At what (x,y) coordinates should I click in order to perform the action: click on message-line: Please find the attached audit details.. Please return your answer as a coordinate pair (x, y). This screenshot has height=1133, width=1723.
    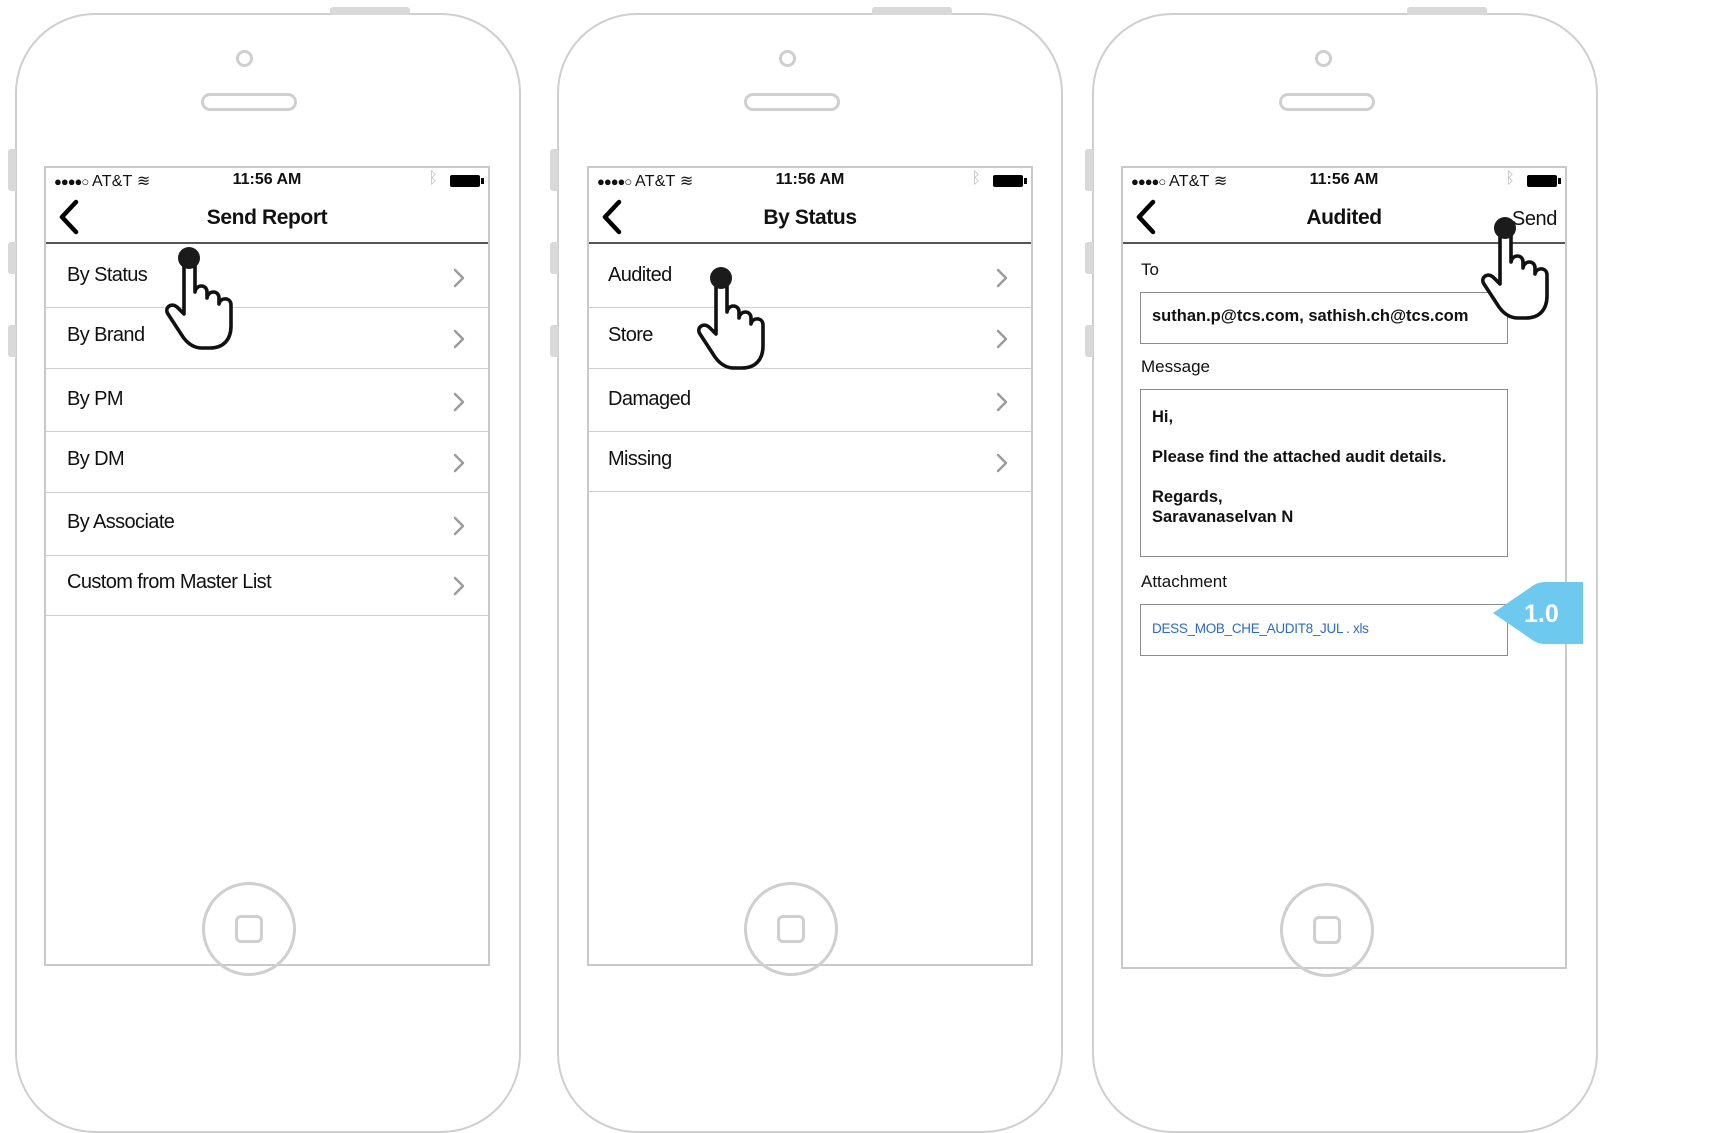
    Looking at the image, I should click on (1299, 457).